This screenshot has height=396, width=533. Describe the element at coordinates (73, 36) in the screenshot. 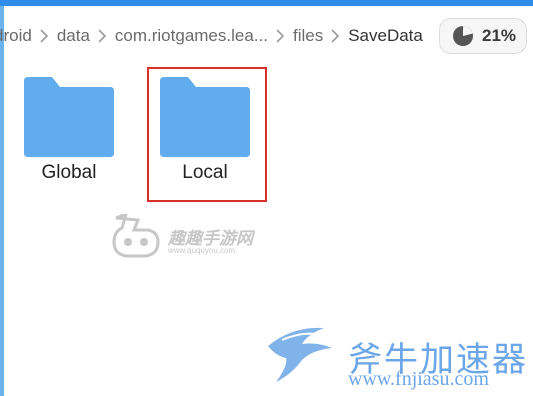

I see `breadcrumb-item-data: data` at that location.